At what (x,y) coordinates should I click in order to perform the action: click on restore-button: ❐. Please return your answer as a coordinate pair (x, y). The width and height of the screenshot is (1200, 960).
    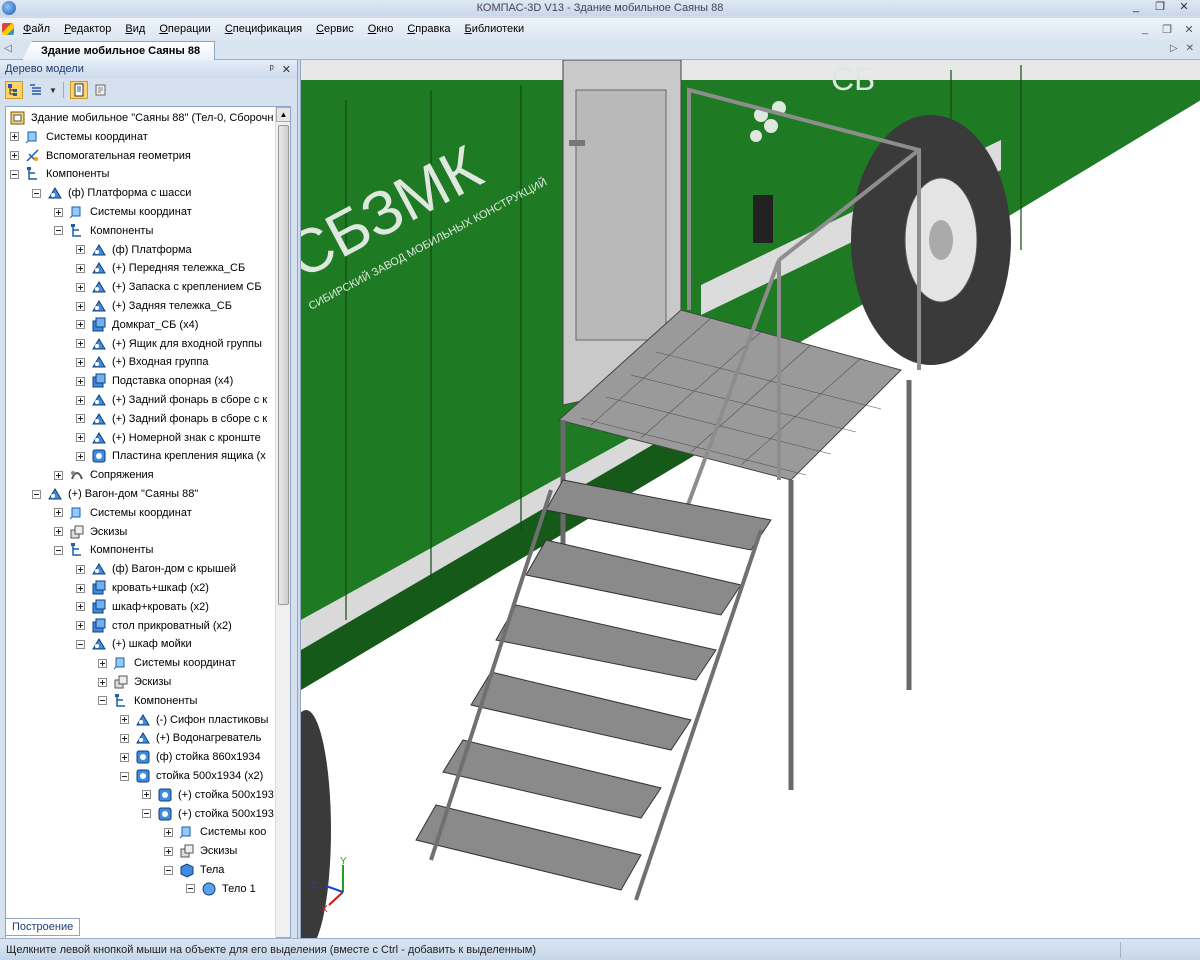
    Looking at the image, I should click on (1160, 7).